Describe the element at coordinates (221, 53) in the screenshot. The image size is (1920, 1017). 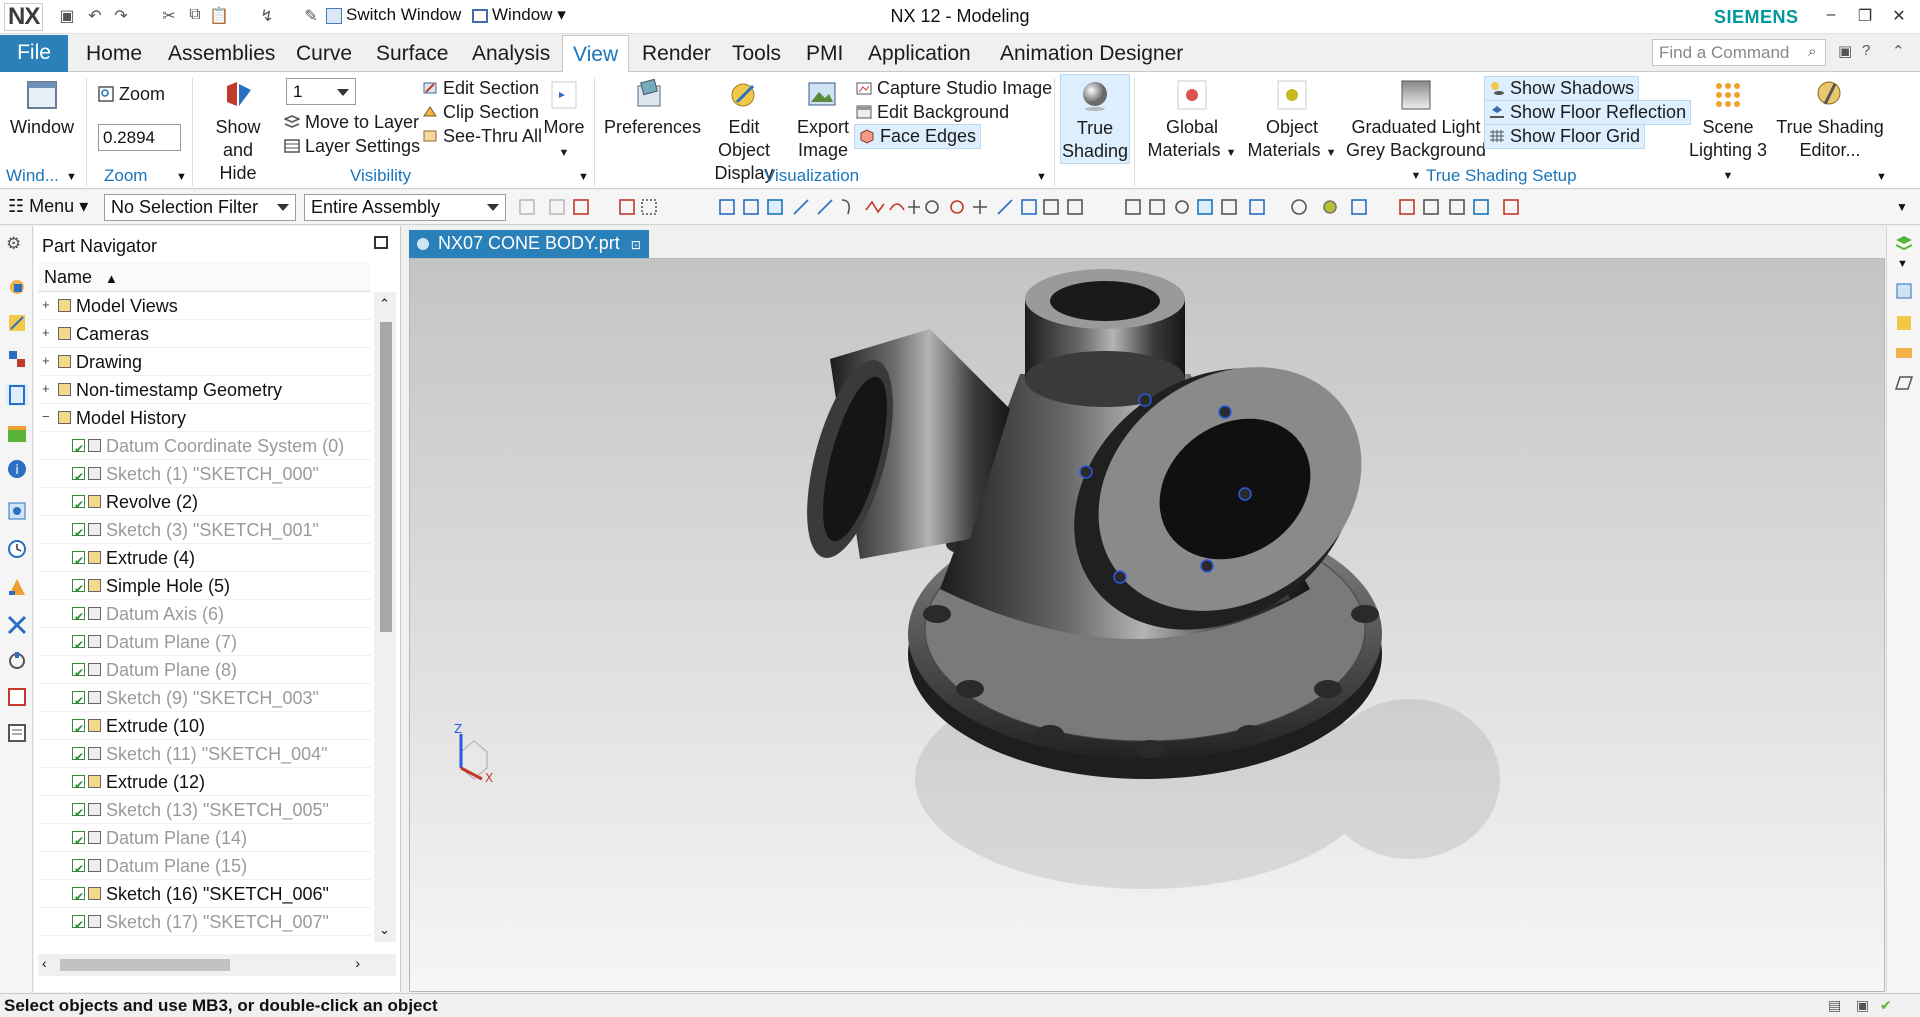
I see `tab-assemblies: Assemblies` at that location.